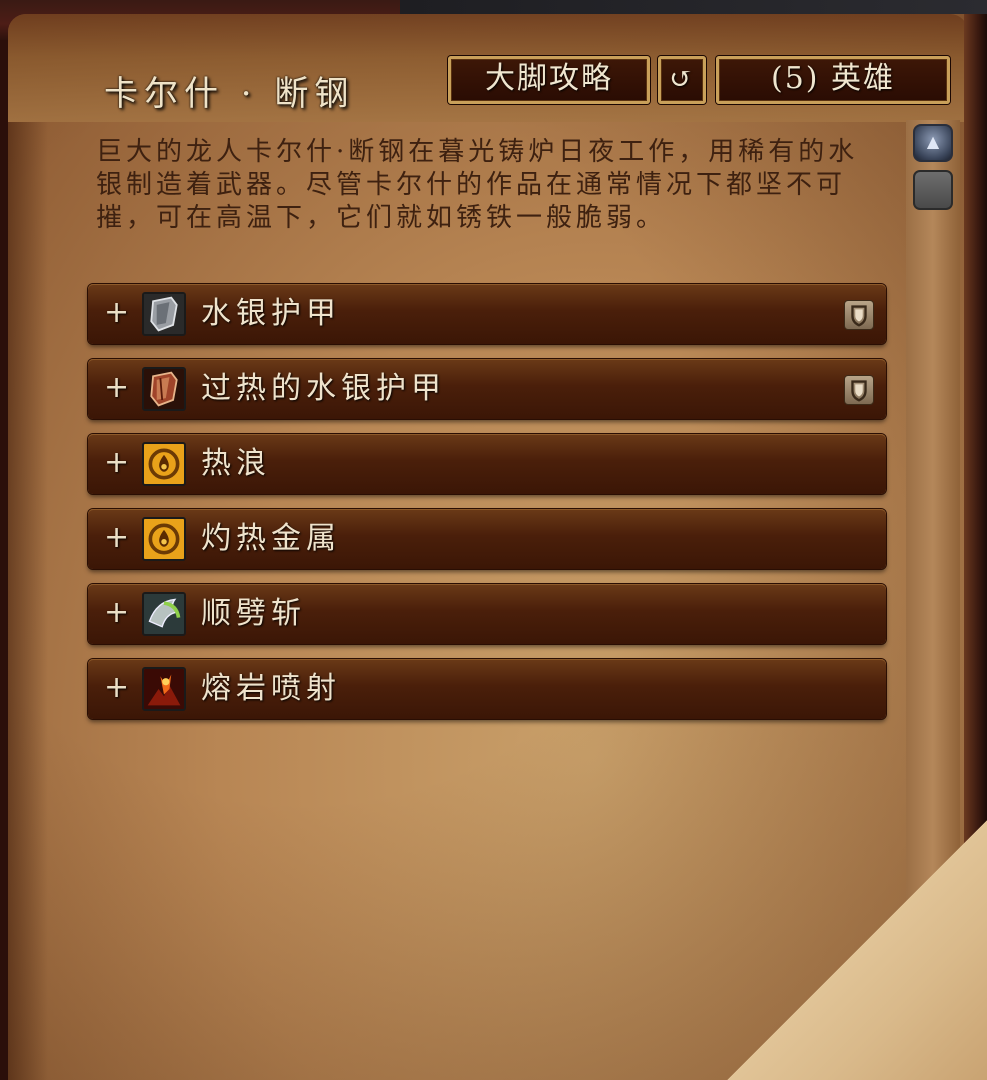 The width and height of the screenshot is (987, 1080). What do you see at coordinates (933, 190) in the screenshot?
I see `scrollbar-thumb` at bounding box center [933, 190].